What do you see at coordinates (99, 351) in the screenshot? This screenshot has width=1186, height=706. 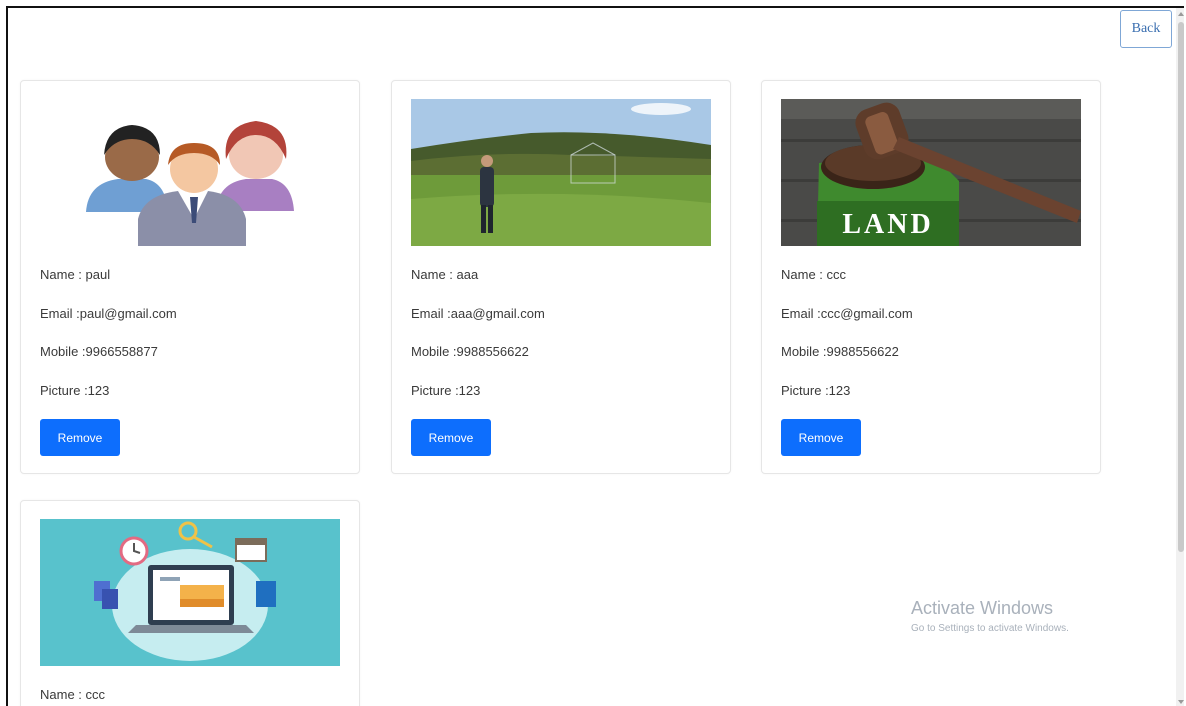 I see `card-mobile: Mobile :9966558877` at bounding box center [99, 351].